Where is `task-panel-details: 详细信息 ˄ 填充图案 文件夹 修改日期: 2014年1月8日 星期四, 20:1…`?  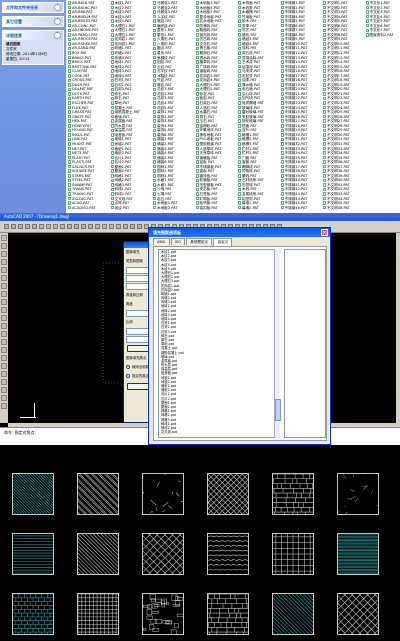
task-panel-details: 详细信息 ˄ 填充图案 文件夹 修改日期: 2014年1月8日 星期四, 20:1… is located at coordinates (33, 47).